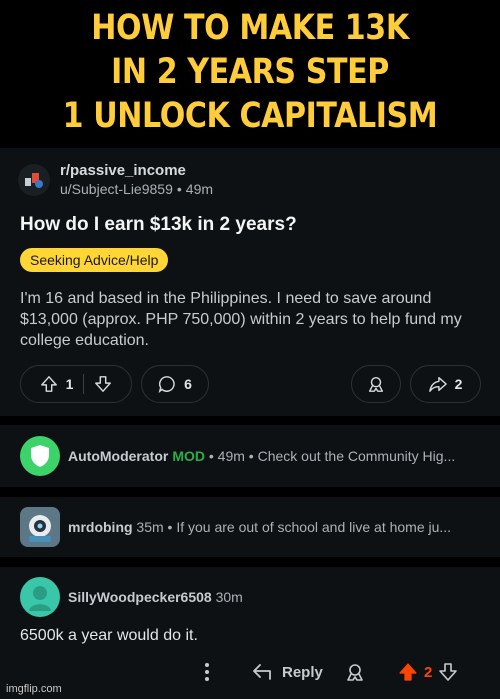 The width and height of the screenshot is (500, 699). What do you see at coordinates (136, 170) in the screenshot?
I see `subreddit-name: r/passive_income` at bounding box center [136, 170].